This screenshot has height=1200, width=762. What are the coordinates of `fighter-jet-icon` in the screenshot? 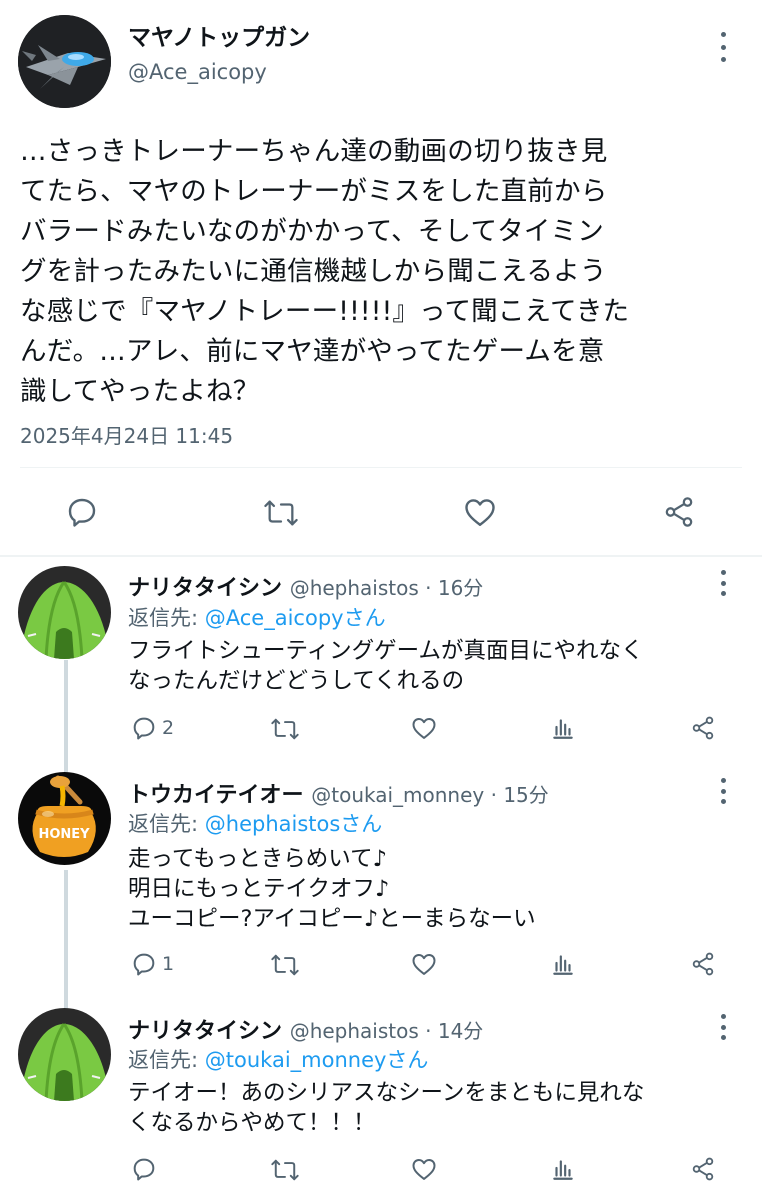 It's located at (64, 61).